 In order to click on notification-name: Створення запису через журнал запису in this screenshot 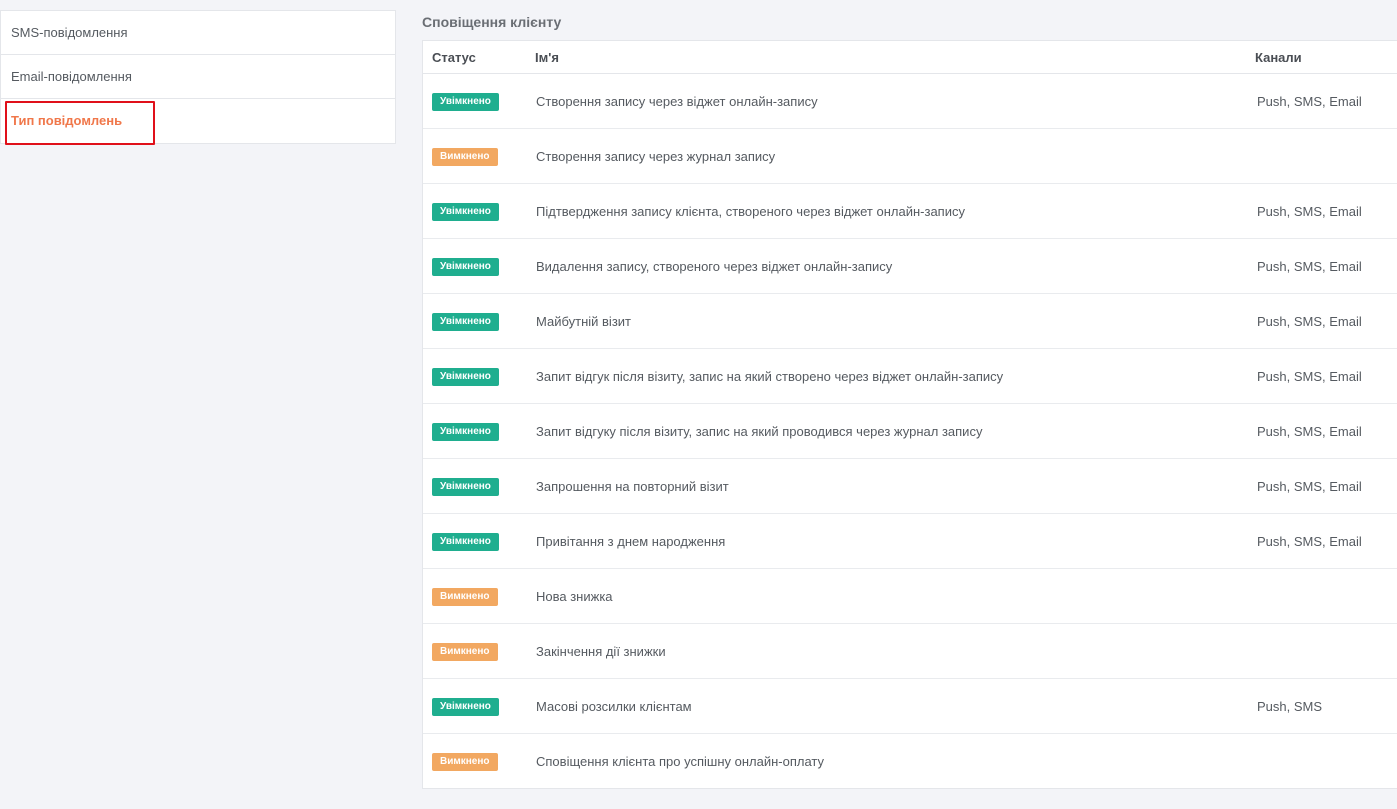, I will do `click(886, 156)`.